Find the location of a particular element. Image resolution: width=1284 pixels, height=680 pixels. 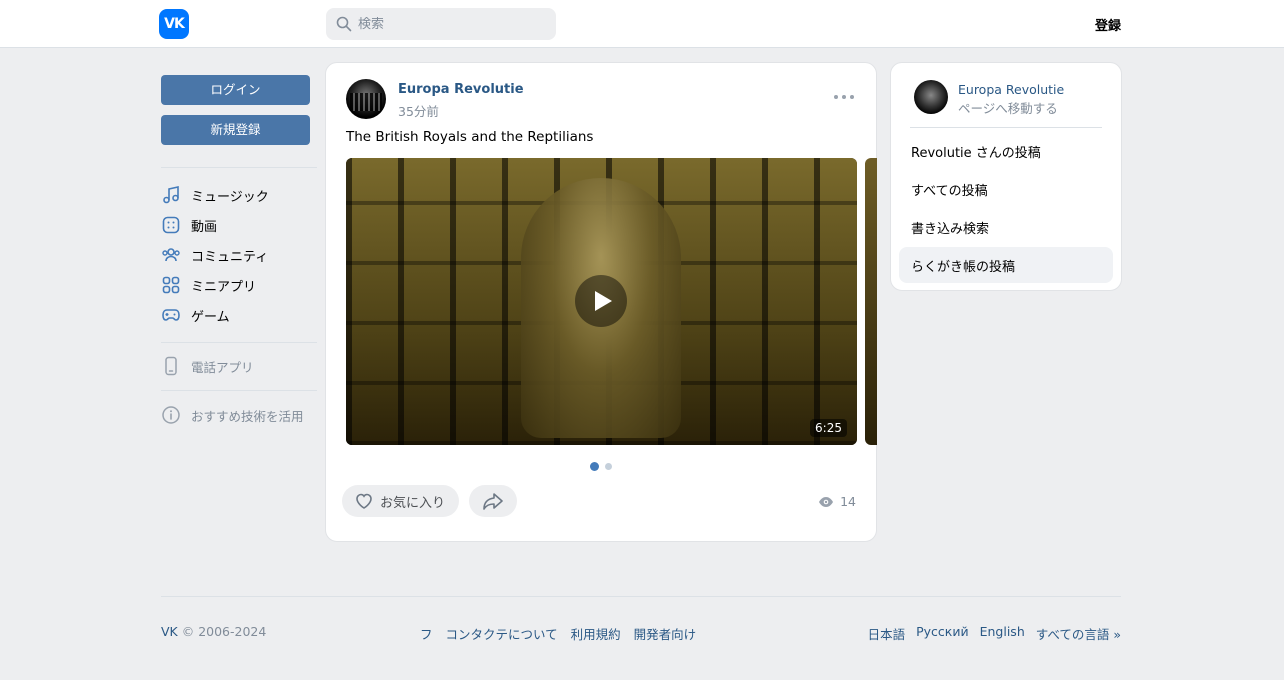

sidebar-item-label: ミニアプリ is located at coordinates (224, 287).